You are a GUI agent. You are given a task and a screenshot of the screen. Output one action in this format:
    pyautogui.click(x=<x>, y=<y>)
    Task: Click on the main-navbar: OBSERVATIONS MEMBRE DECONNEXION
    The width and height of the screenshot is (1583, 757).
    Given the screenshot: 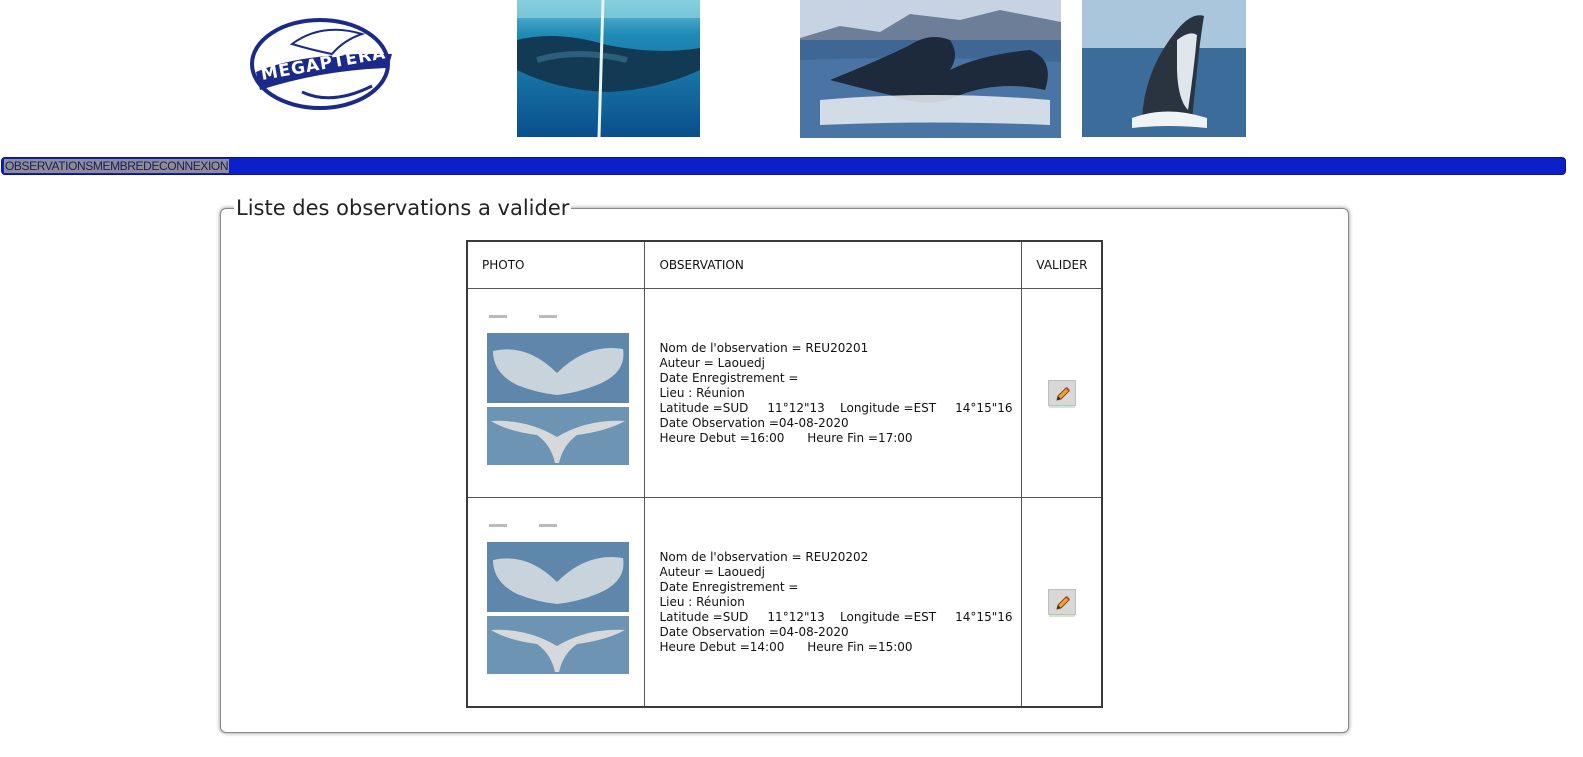 What is the action you would take?
    pyautogui.click(x=783, y=166)
    